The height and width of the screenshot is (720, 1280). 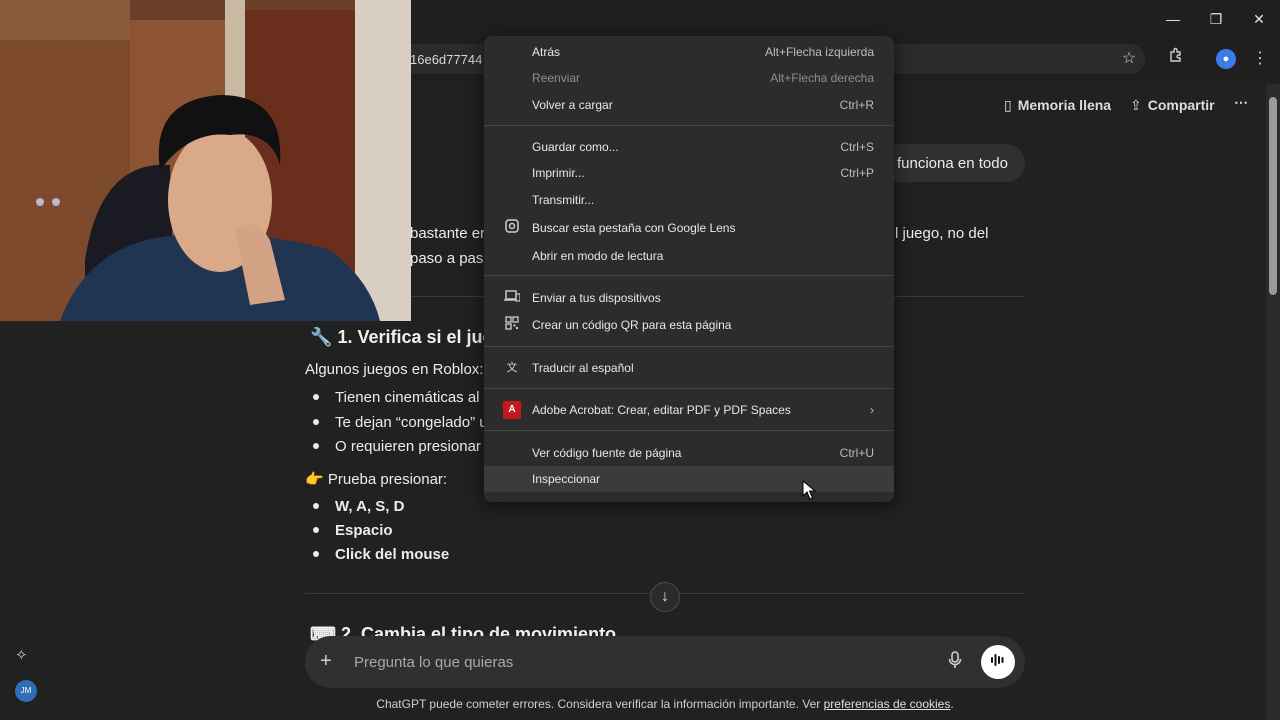 I want to click on qr-icon, so click(x=512, y=325).